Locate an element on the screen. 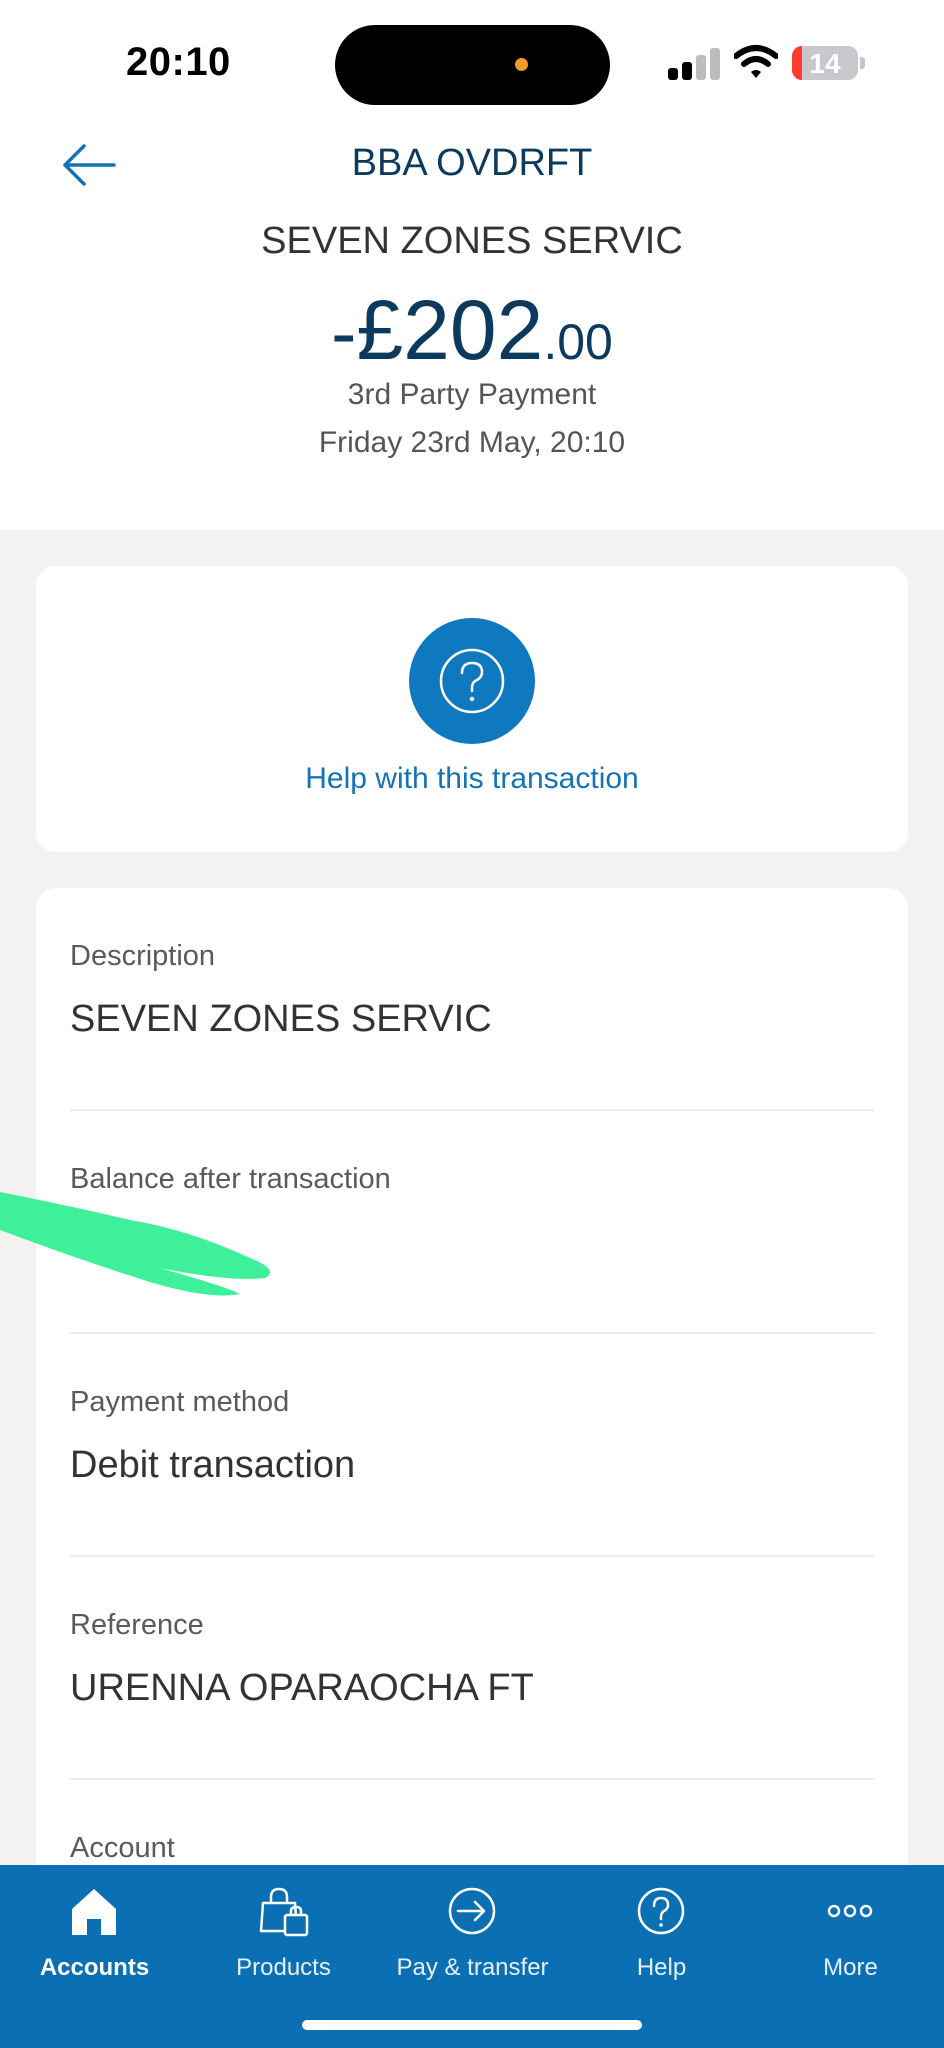  detail-value: SEVEN ZONES SERVIC is located at coordinates (281, 1019).